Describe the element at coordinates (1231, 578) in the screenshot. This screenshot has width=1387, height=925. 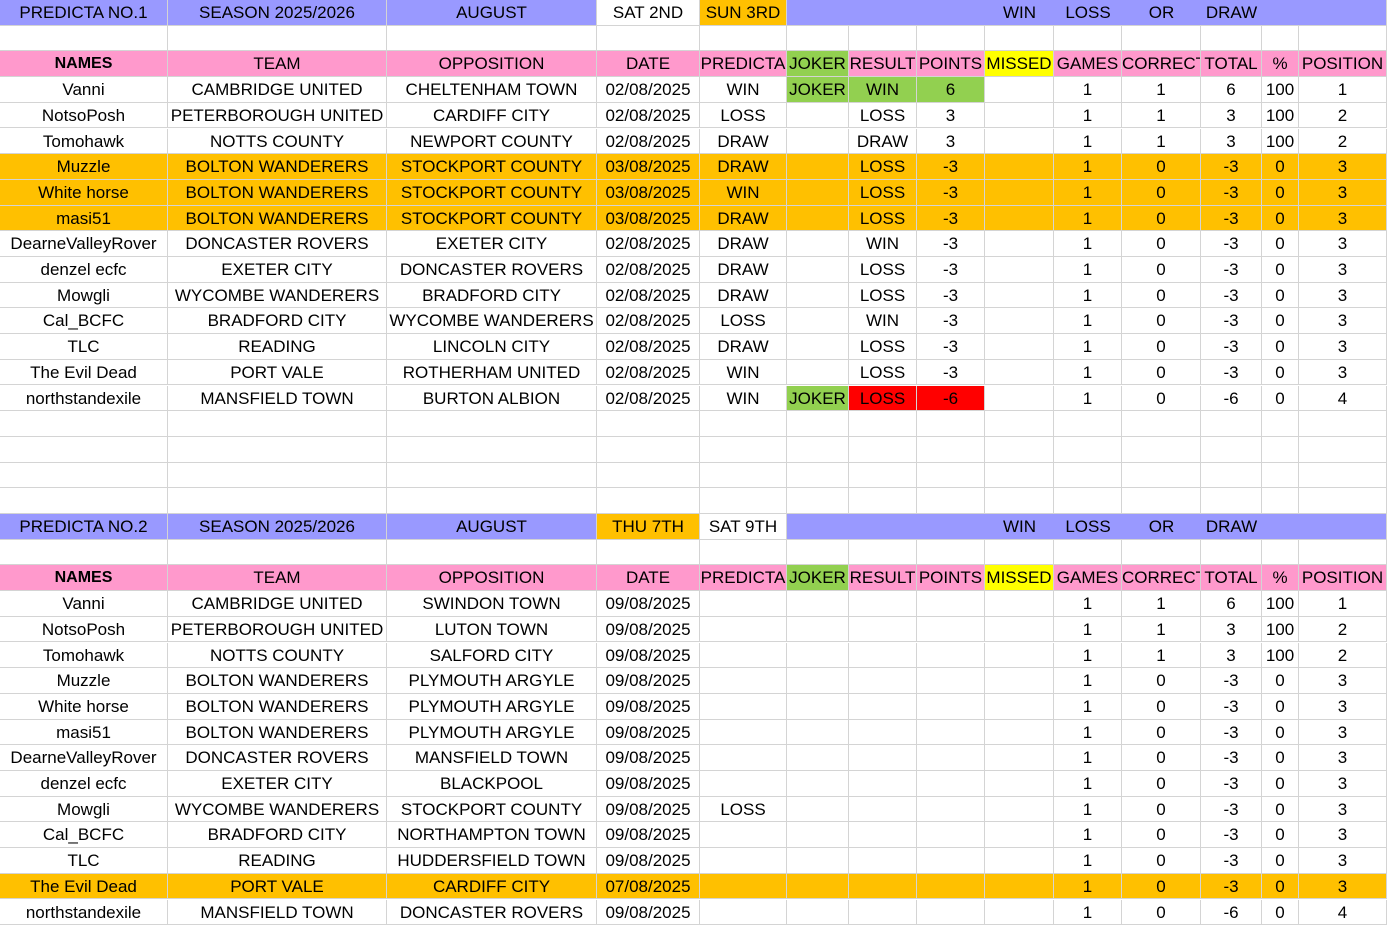
I see `header-total: TOTAL` at that location.